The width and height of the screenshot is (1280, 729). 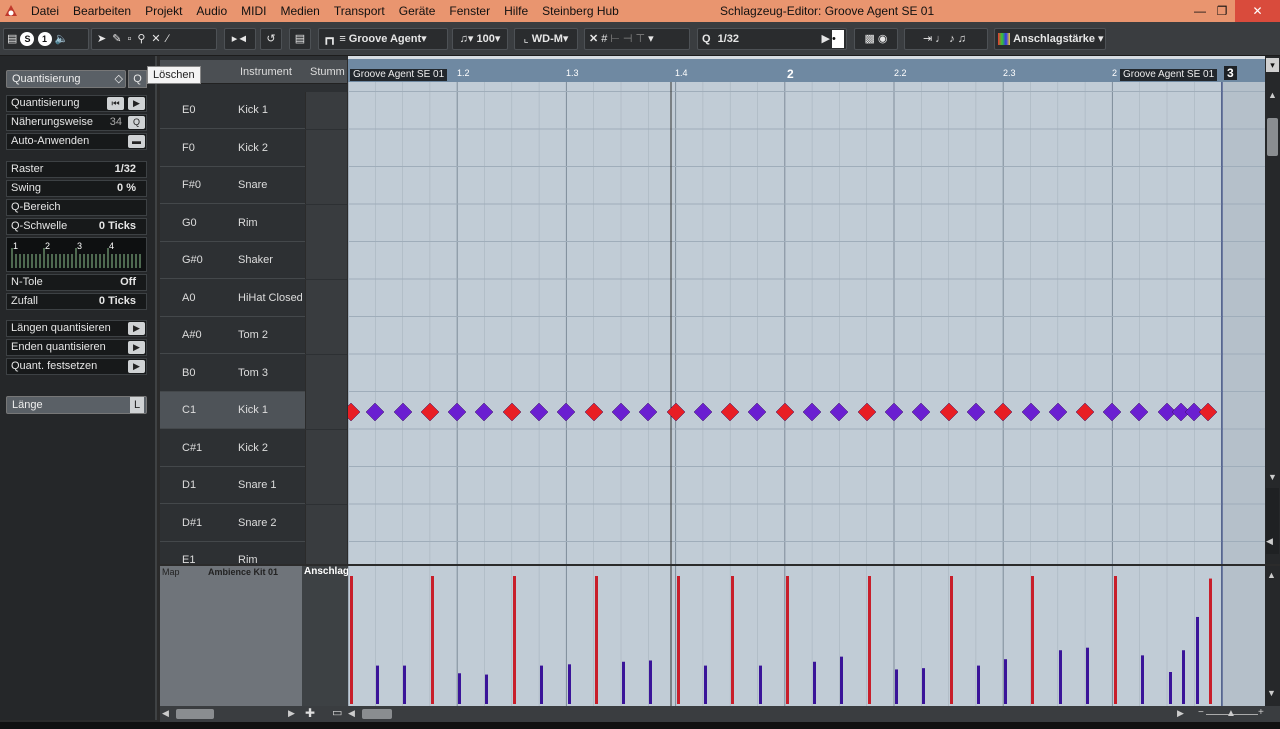 What do you see at coordinates (838, 39) in the screenshot?
I see `quantize-menu-icon: •` at bounding box center [838, 39].